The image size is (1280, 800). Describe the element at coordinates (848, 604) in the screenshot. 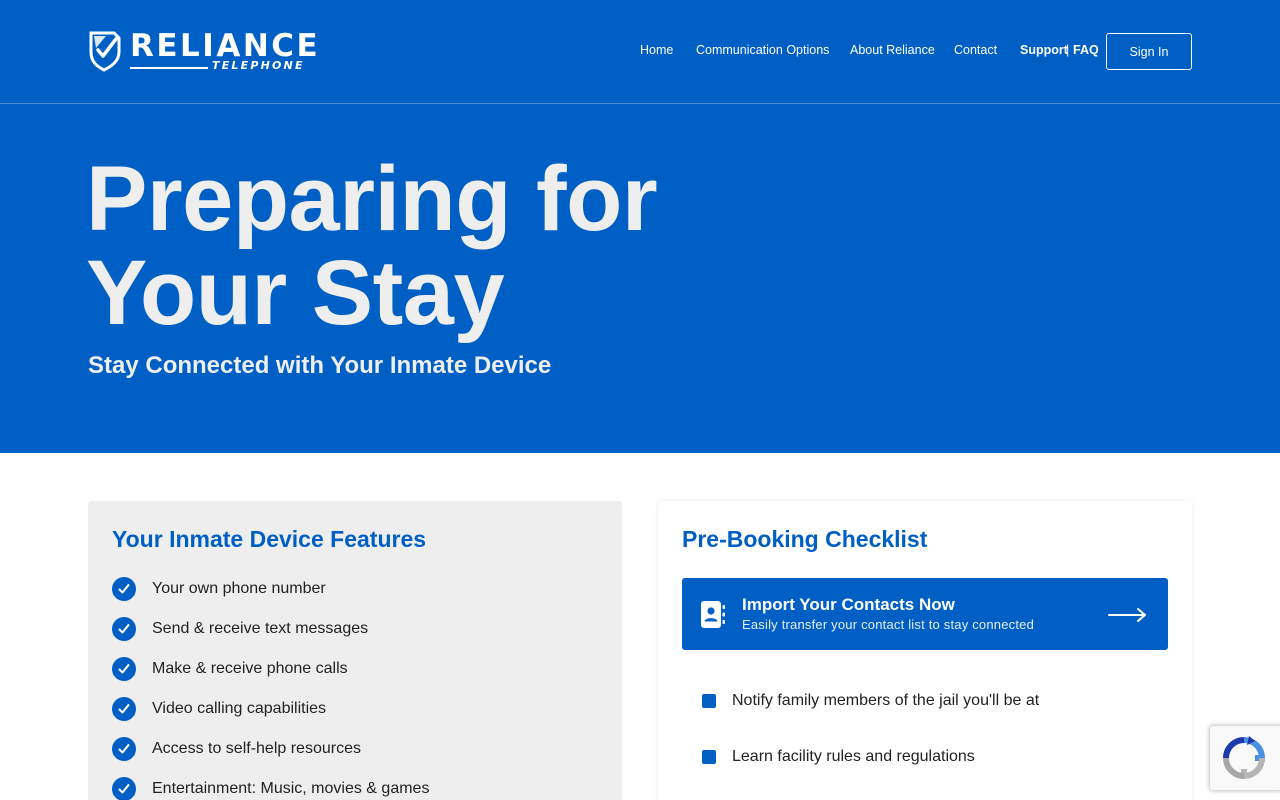

I see `import-contacts-title: Import Your Contacts Now` at that location.